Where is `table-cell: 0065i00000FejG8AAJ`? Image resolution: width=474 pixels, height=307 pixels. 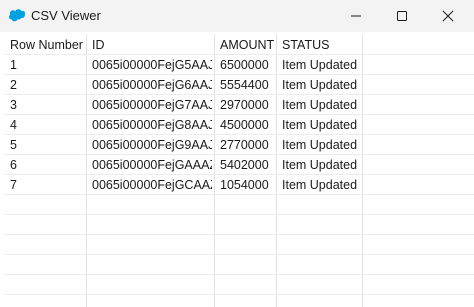 table-cell: 0065i00000FejG8AAJ is located at coordinates (152, 125).